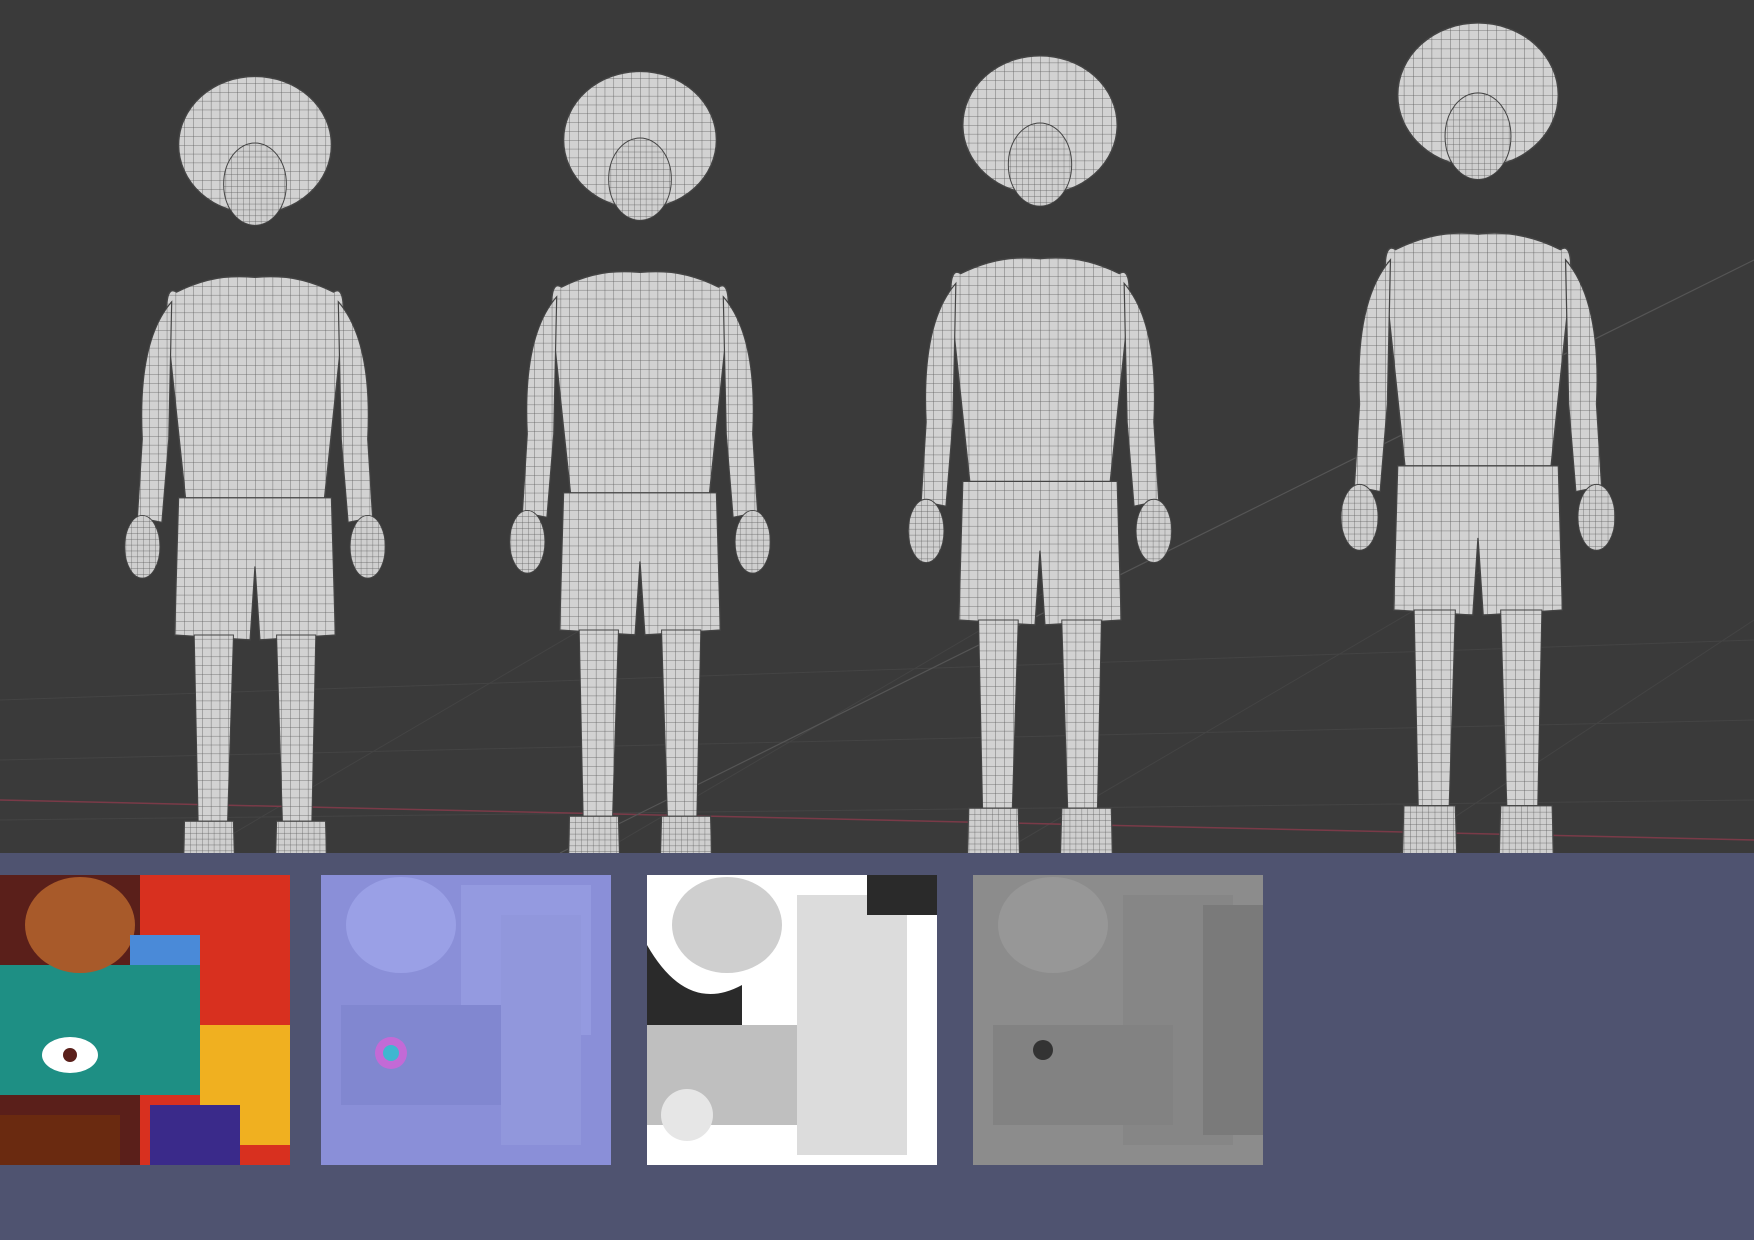 This screenshot has height=1240, width=1754. Describe the element at coordinates (145, 1020) in the screenshot. I see `albedo-texture-icon` at that location.